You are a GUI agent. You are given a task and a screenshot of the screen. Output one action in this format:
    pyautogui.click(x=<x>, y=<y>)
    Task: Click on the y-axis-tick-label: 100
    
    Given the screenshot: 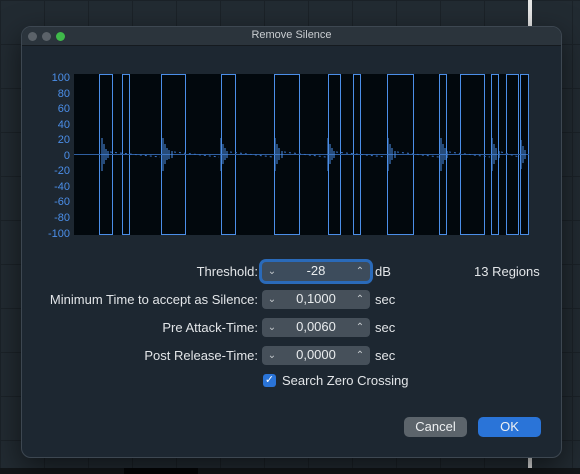 What is the action you would take?
    pyautogui.click(x=60, y=78)
    